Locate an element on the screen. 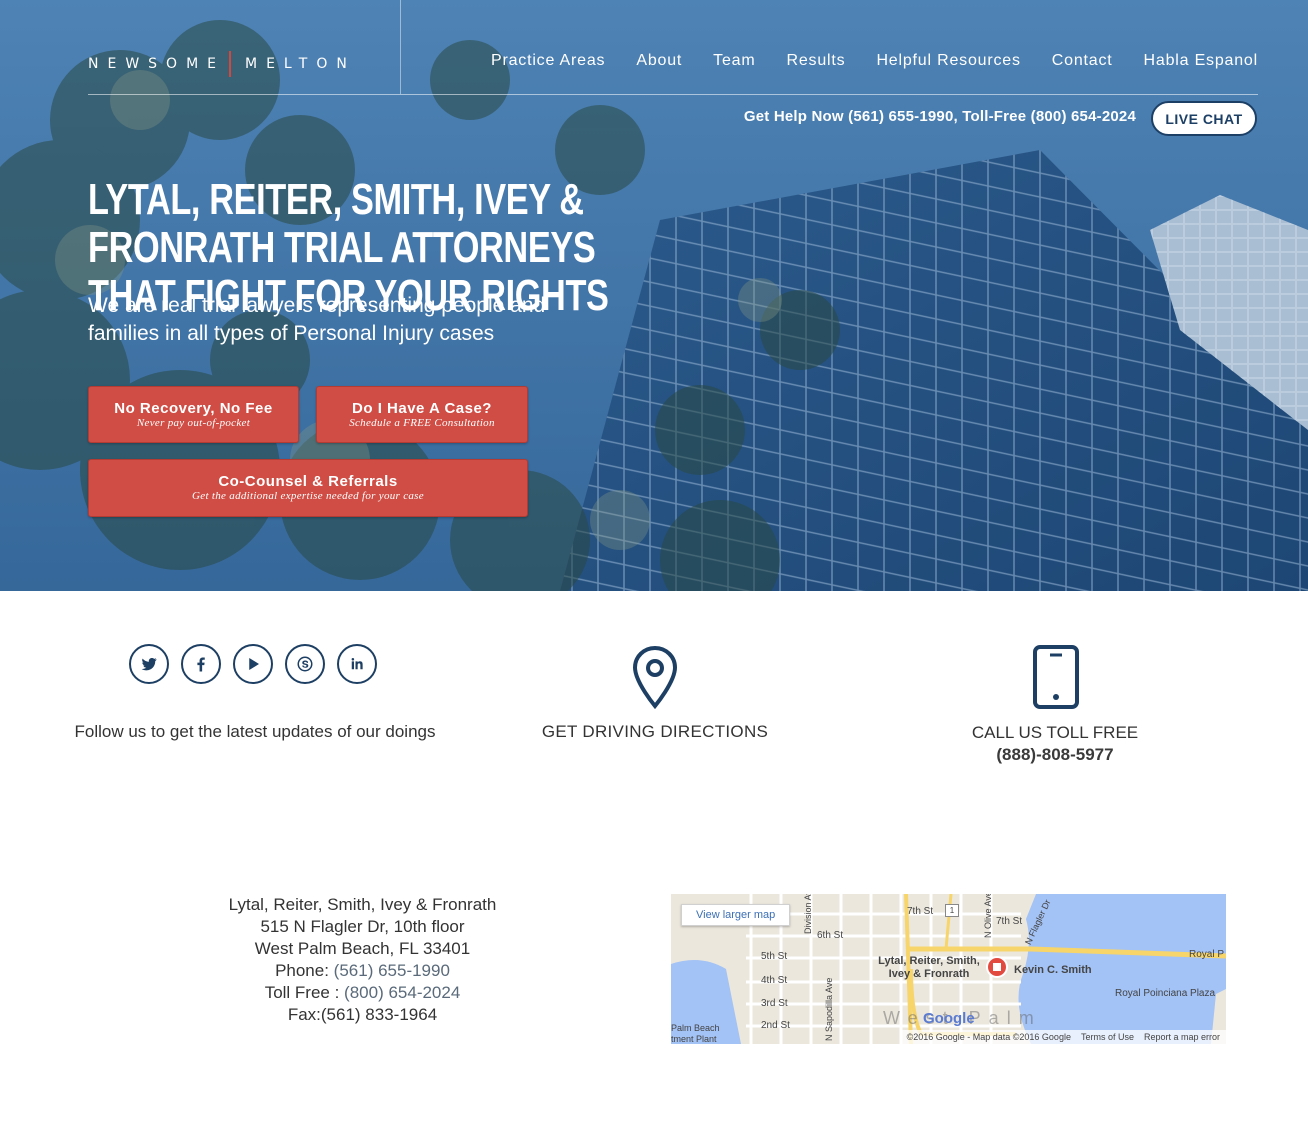  nav-results: Results is located at coordinates (815, 61).